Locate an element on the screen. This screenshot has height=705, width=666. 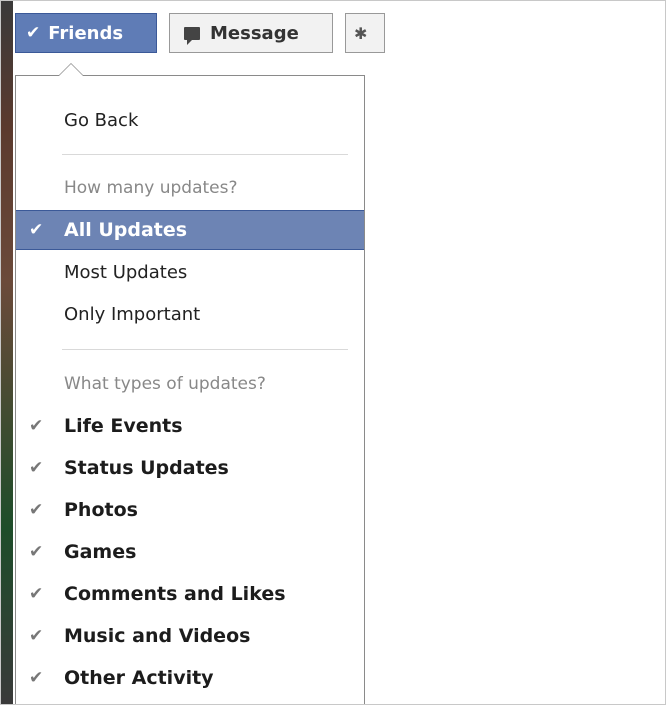
type-option-life-events: ✔ Life Events is located at coordinates (190, 426).